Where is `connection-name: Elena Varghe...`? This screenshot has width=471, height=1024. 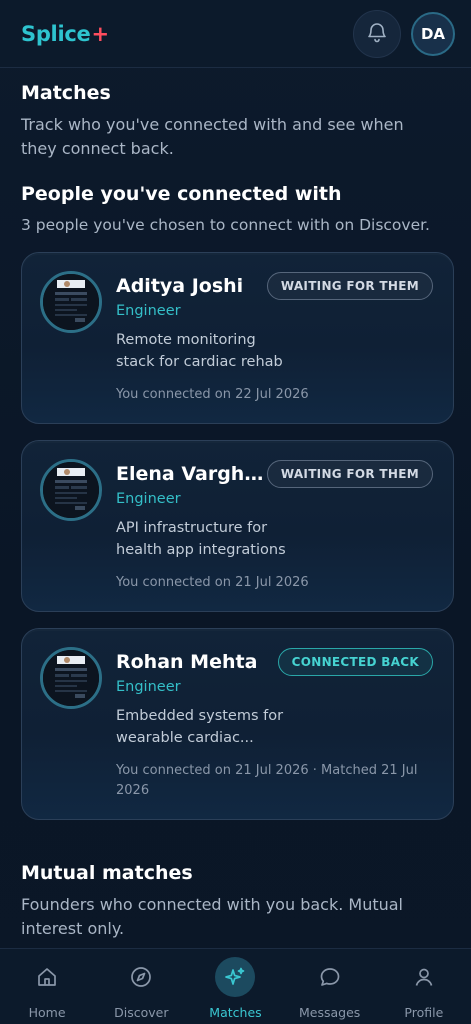
connection-name: Elena Varghe... is located at coordinates (191, 474).